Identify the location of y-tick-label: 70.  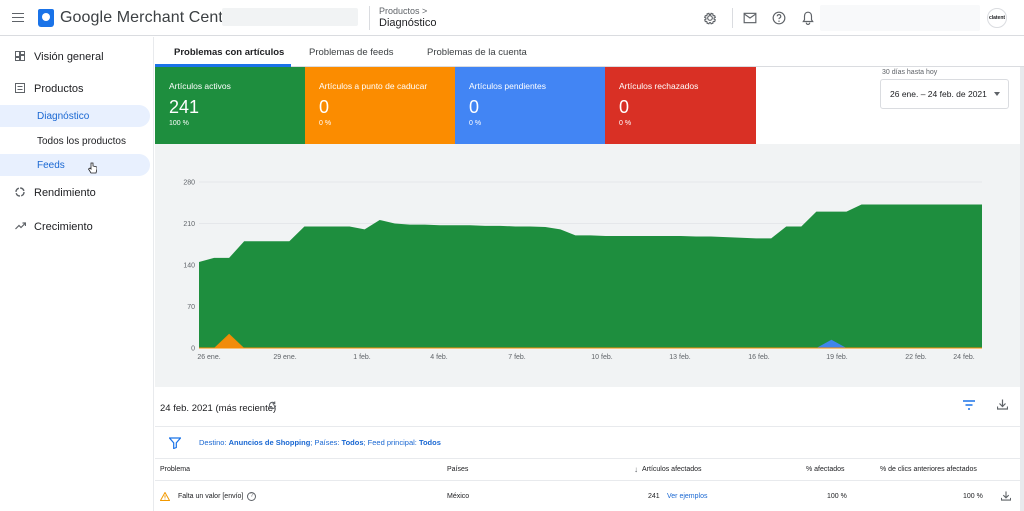
(191, 307).